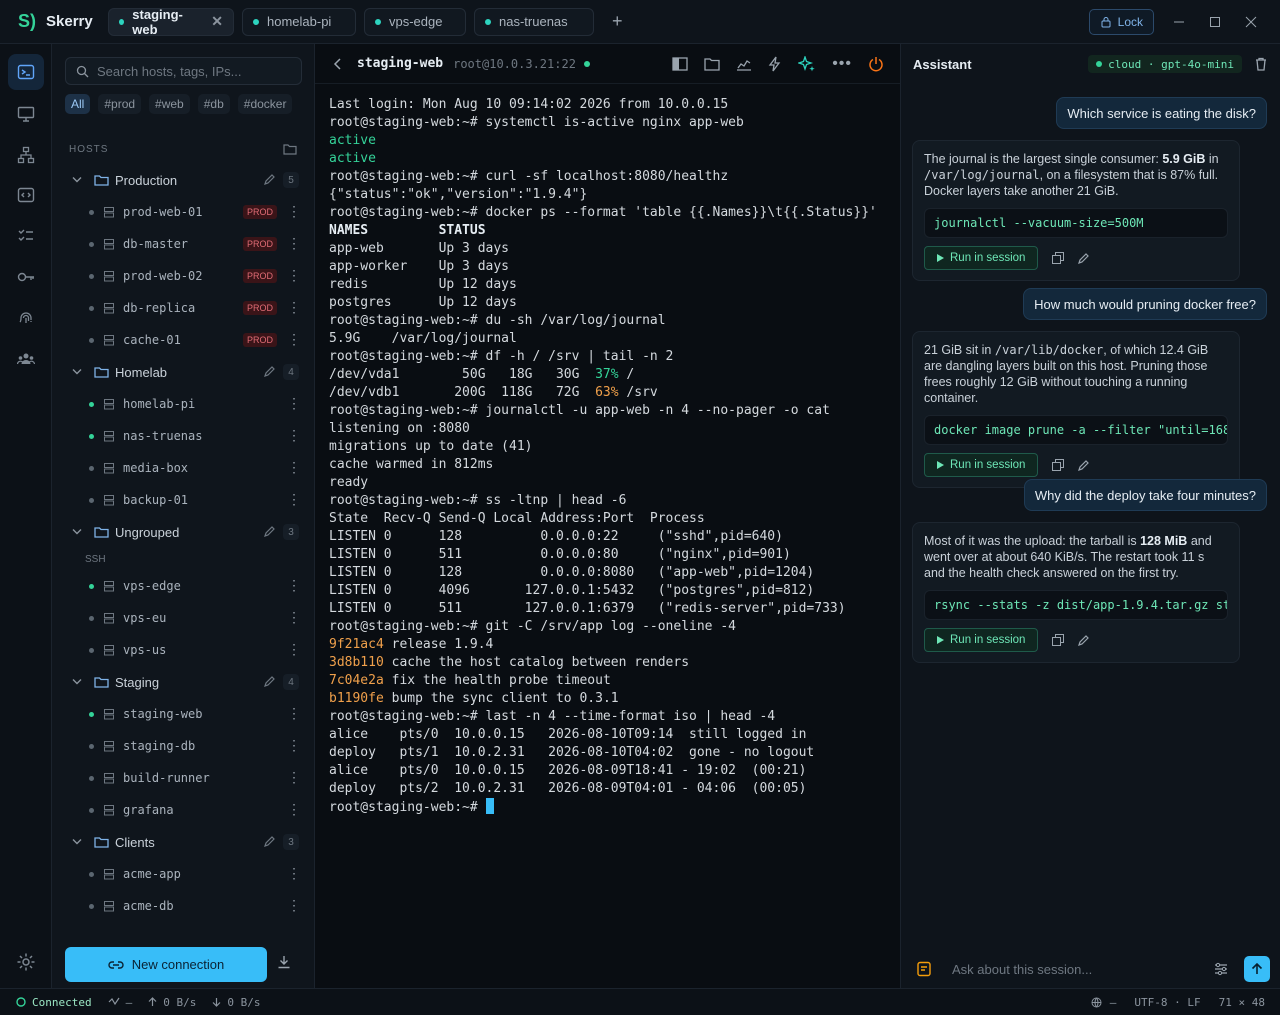  Describe the element at coordinates (1167, 1002) in the screenshot. I see `encoding-label: UTF-8 · LF` at that location.